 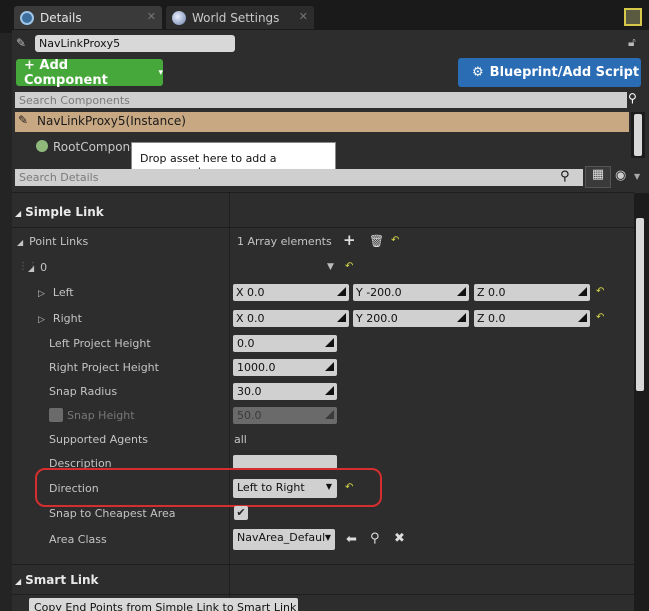 What do you see at coordinates (285, 462) in the screenshot?
I see `description-field` at bounding box center [285, 462].